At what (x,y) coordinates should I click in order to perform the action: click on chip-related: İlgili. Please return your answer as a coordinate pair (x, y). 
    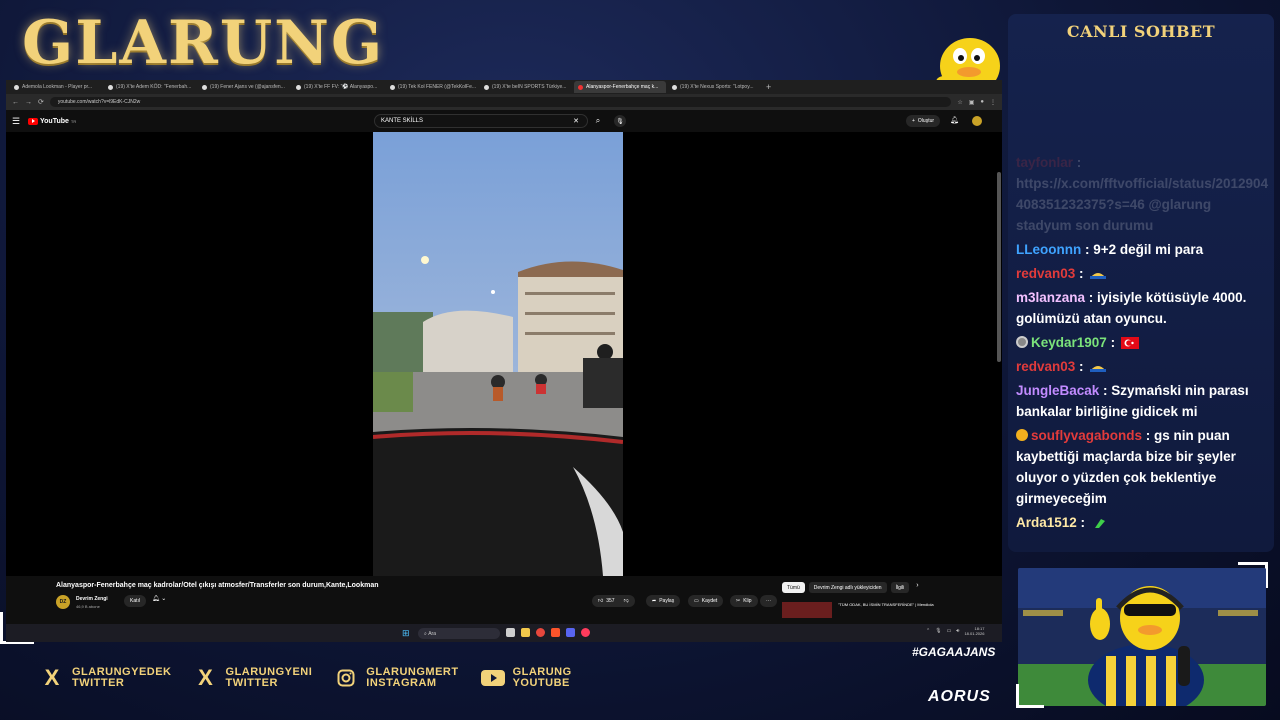
    Looking at the image, I should click on (900, 587).